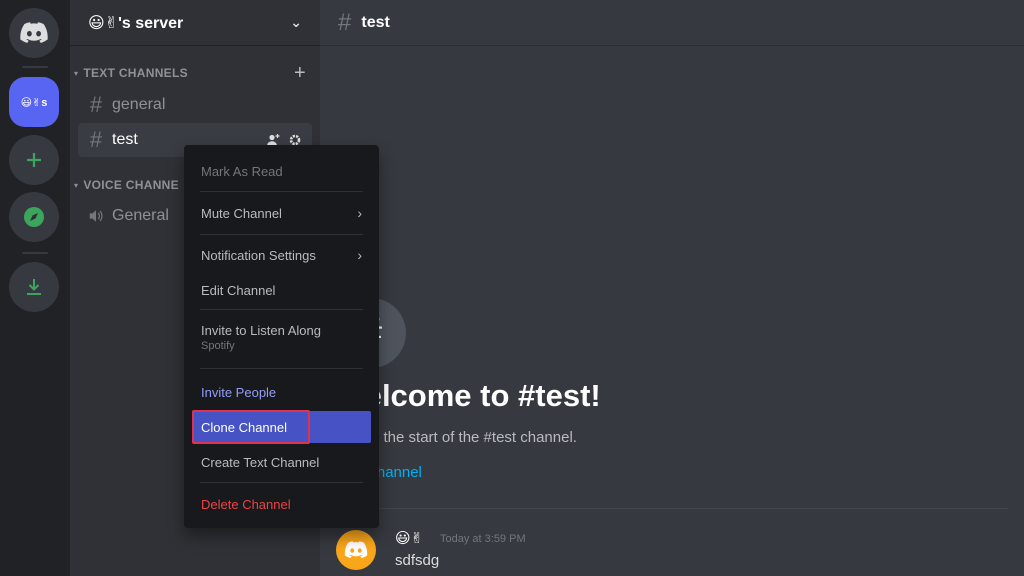 The image size is (1024, 576). I want to click on explore-servers-button, so click(34, 217).